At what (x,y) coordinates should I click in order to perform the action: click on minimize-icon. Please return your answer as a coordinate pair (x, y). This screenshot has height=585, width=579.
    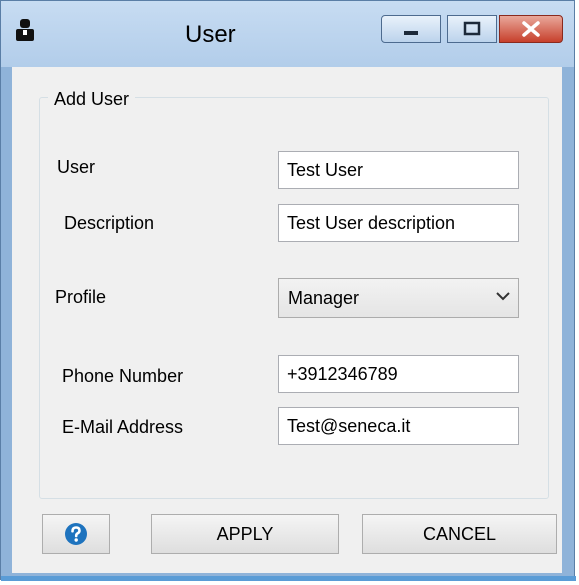
    Looking at the image, I should click on (411, 33).